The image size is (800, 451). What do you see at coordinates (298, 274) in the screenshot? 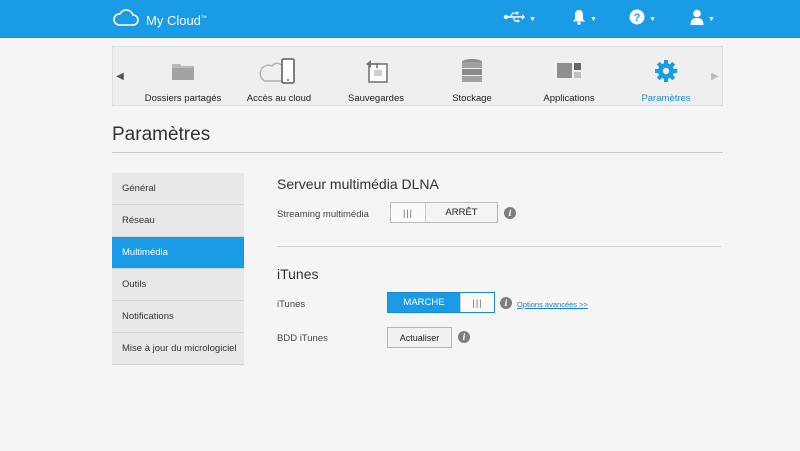
I see `itunes-section-title: iTunes` at bounding box center [298, 274].